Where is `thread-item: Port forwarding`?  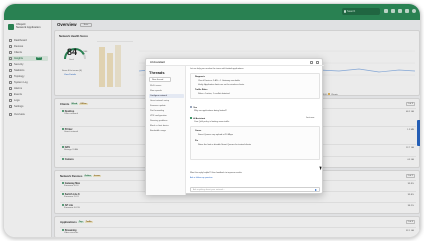
thread-item: Port forwarding is located at coordinates (166, 111).